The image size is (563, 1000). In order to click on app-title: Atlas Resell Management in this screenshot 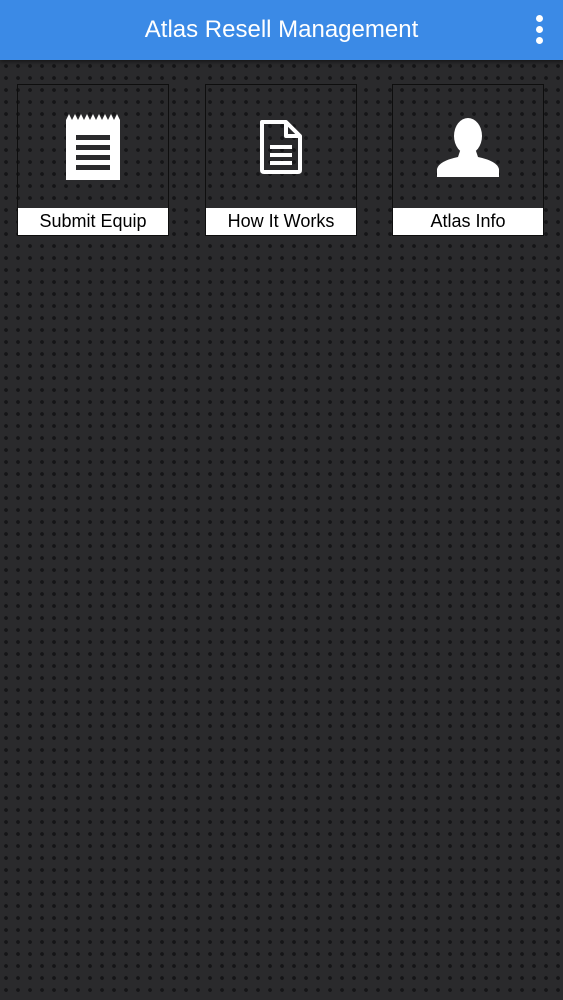, I will do `click(281, 29)`.